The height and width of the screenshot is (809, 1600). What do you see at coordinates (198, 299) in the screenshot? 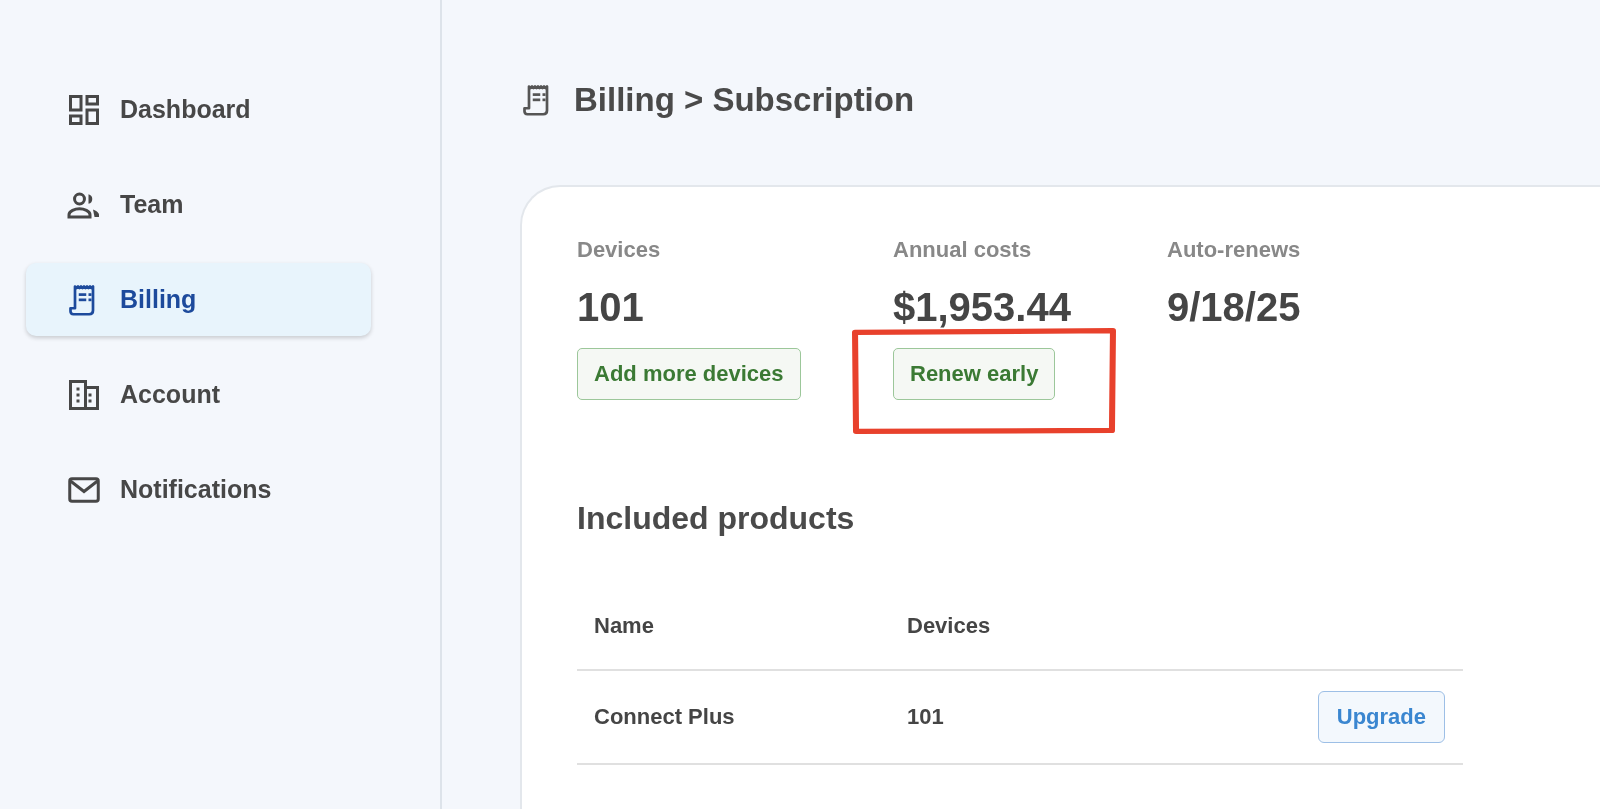
I see `nav-item: Billing` at bounding box center [198, 299].